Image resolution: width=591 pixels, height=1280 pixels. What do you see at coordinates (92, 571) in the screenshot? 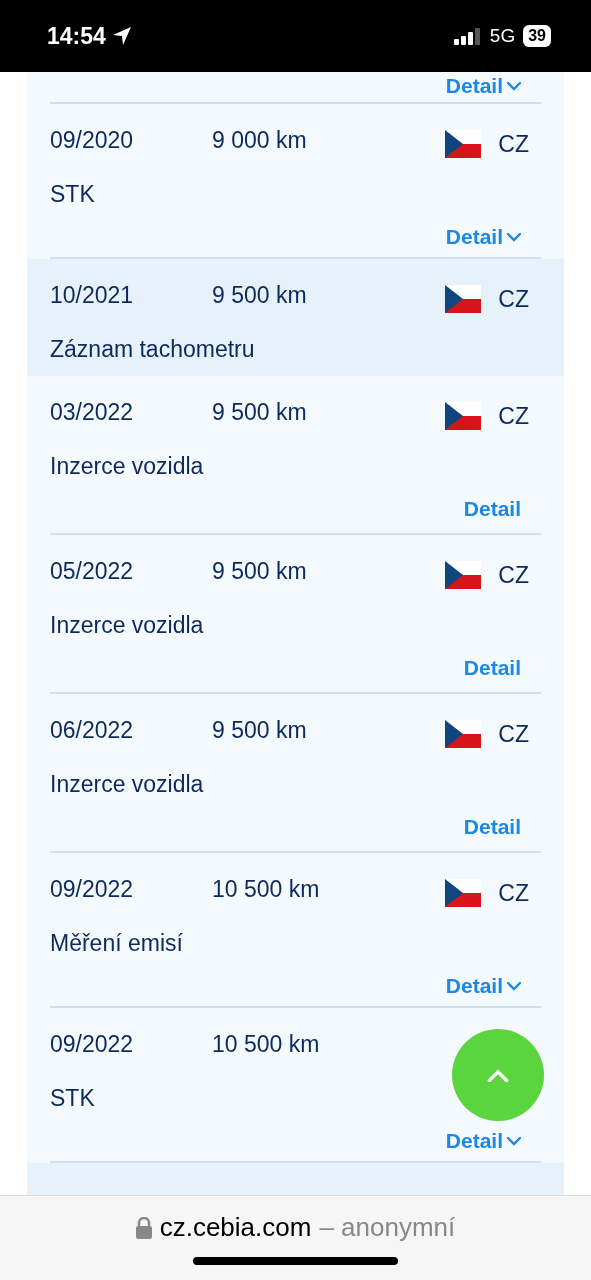
I see `record-date: 05/2022` at bounding box center [92, 571].